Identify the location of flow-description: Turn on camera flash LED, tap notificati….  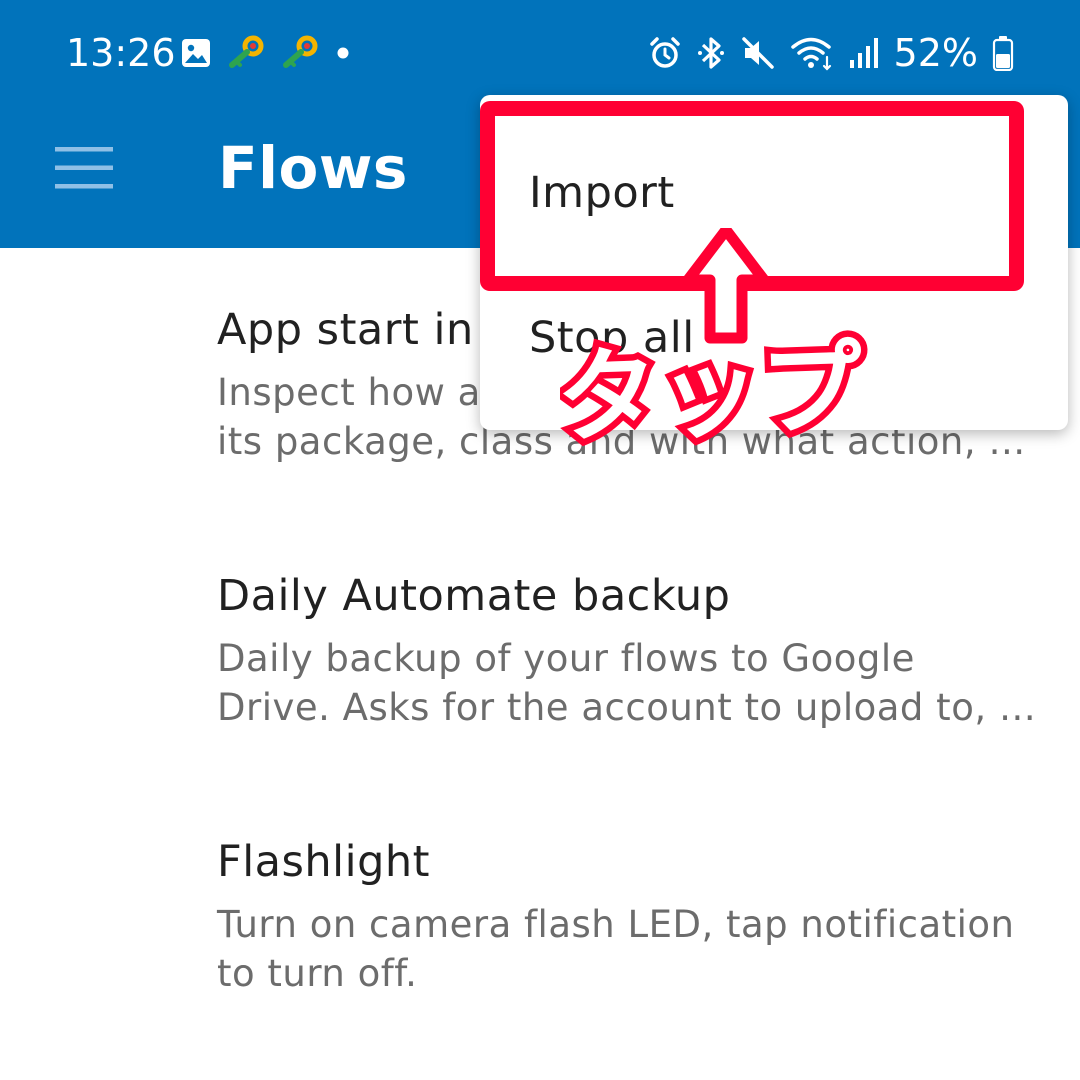
(616, 949).